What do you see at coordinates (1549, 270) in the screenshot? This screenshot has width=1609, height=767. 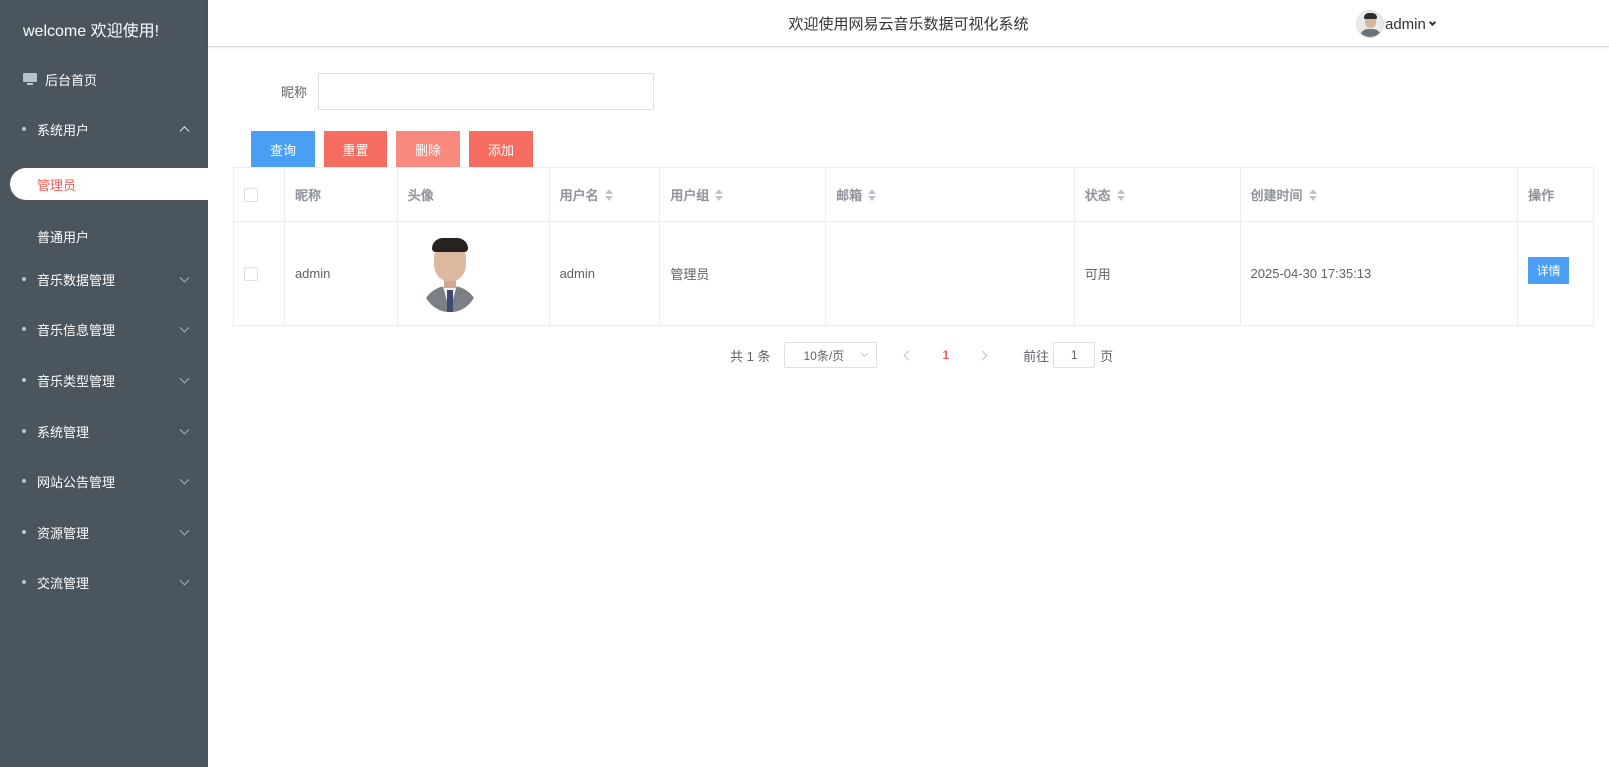 I see `detail-button: 详情` at bounding box center [1549, 270].